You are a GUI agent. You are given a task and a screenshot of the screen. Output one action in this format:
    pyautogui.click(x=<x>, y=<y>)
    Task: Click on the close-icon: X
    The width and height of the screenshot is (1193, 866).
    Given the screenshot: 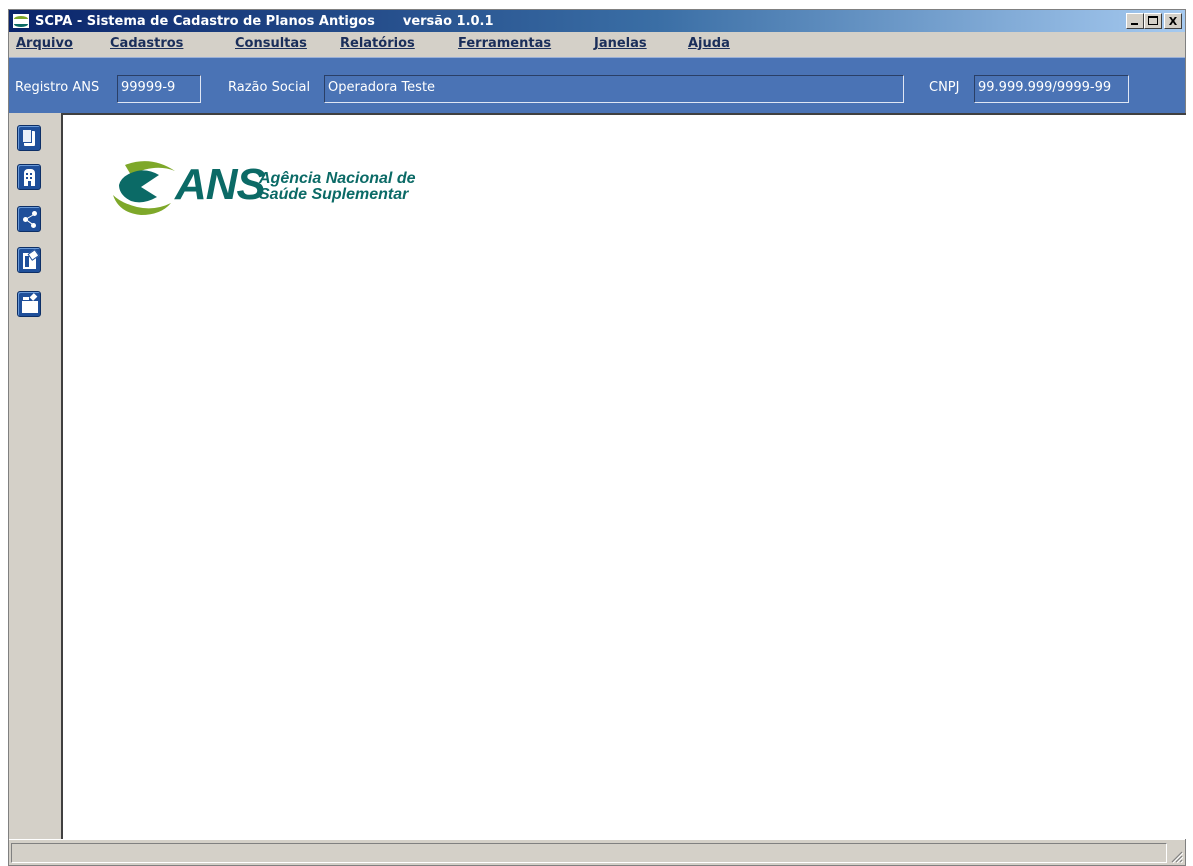 What is the action you would take?
    pyautogui.click(x=1173, y=21)
    